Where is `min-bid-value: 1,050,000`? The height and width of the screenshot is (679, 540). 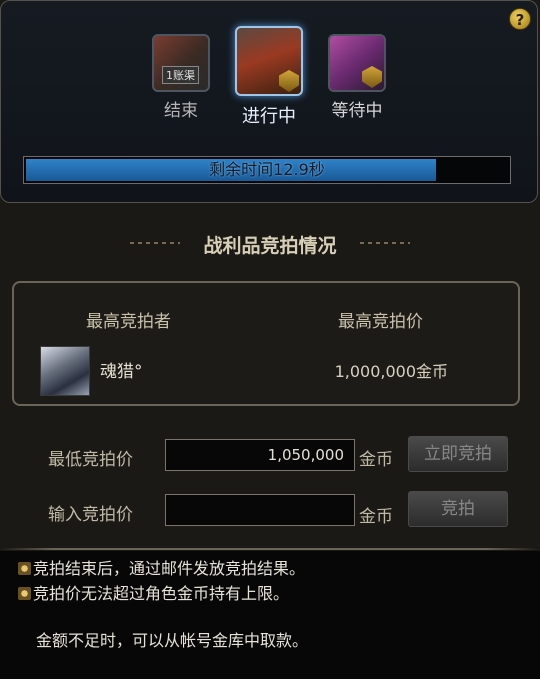
min-bid-value: 1,050,000 is located at coordinates (260, 455).